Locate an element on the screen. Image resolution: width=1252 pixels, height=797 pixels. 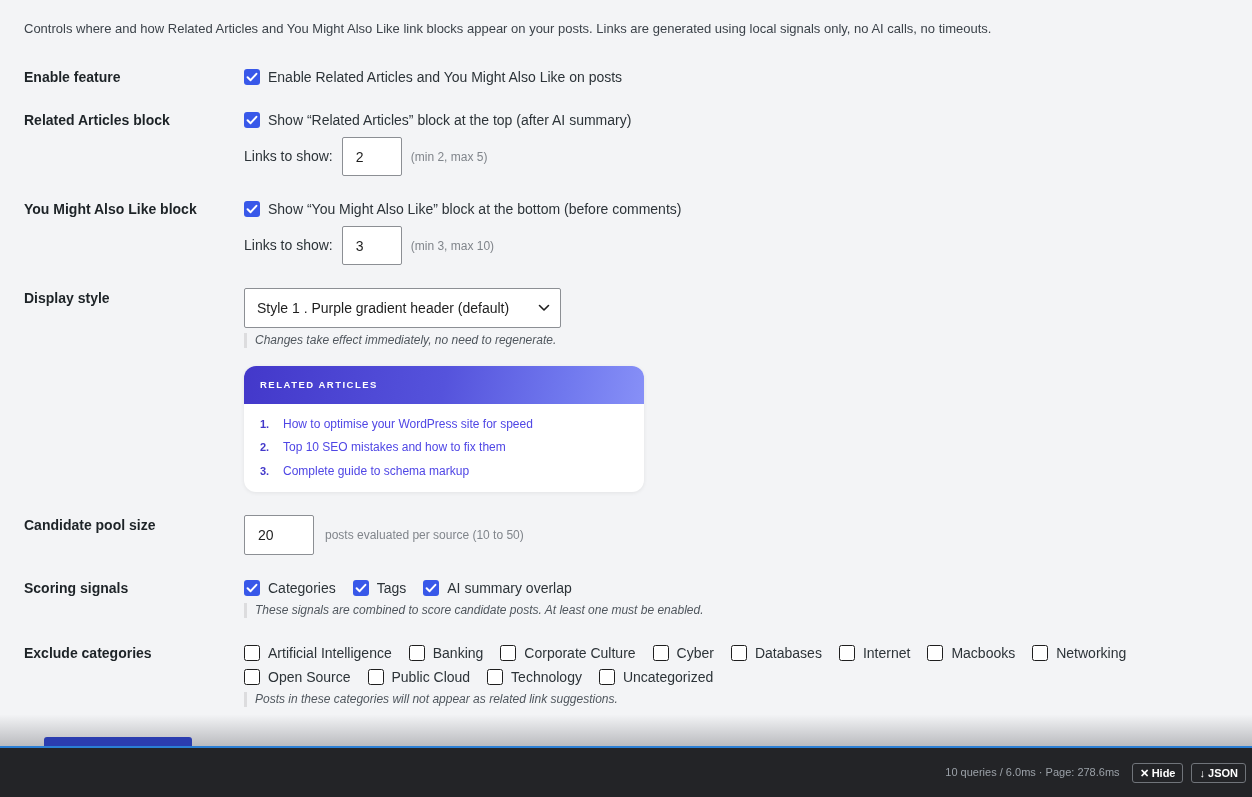
checkbox-label: Enable Related Articles and You Might Also Like on posts is located at coordinates (445, 77).